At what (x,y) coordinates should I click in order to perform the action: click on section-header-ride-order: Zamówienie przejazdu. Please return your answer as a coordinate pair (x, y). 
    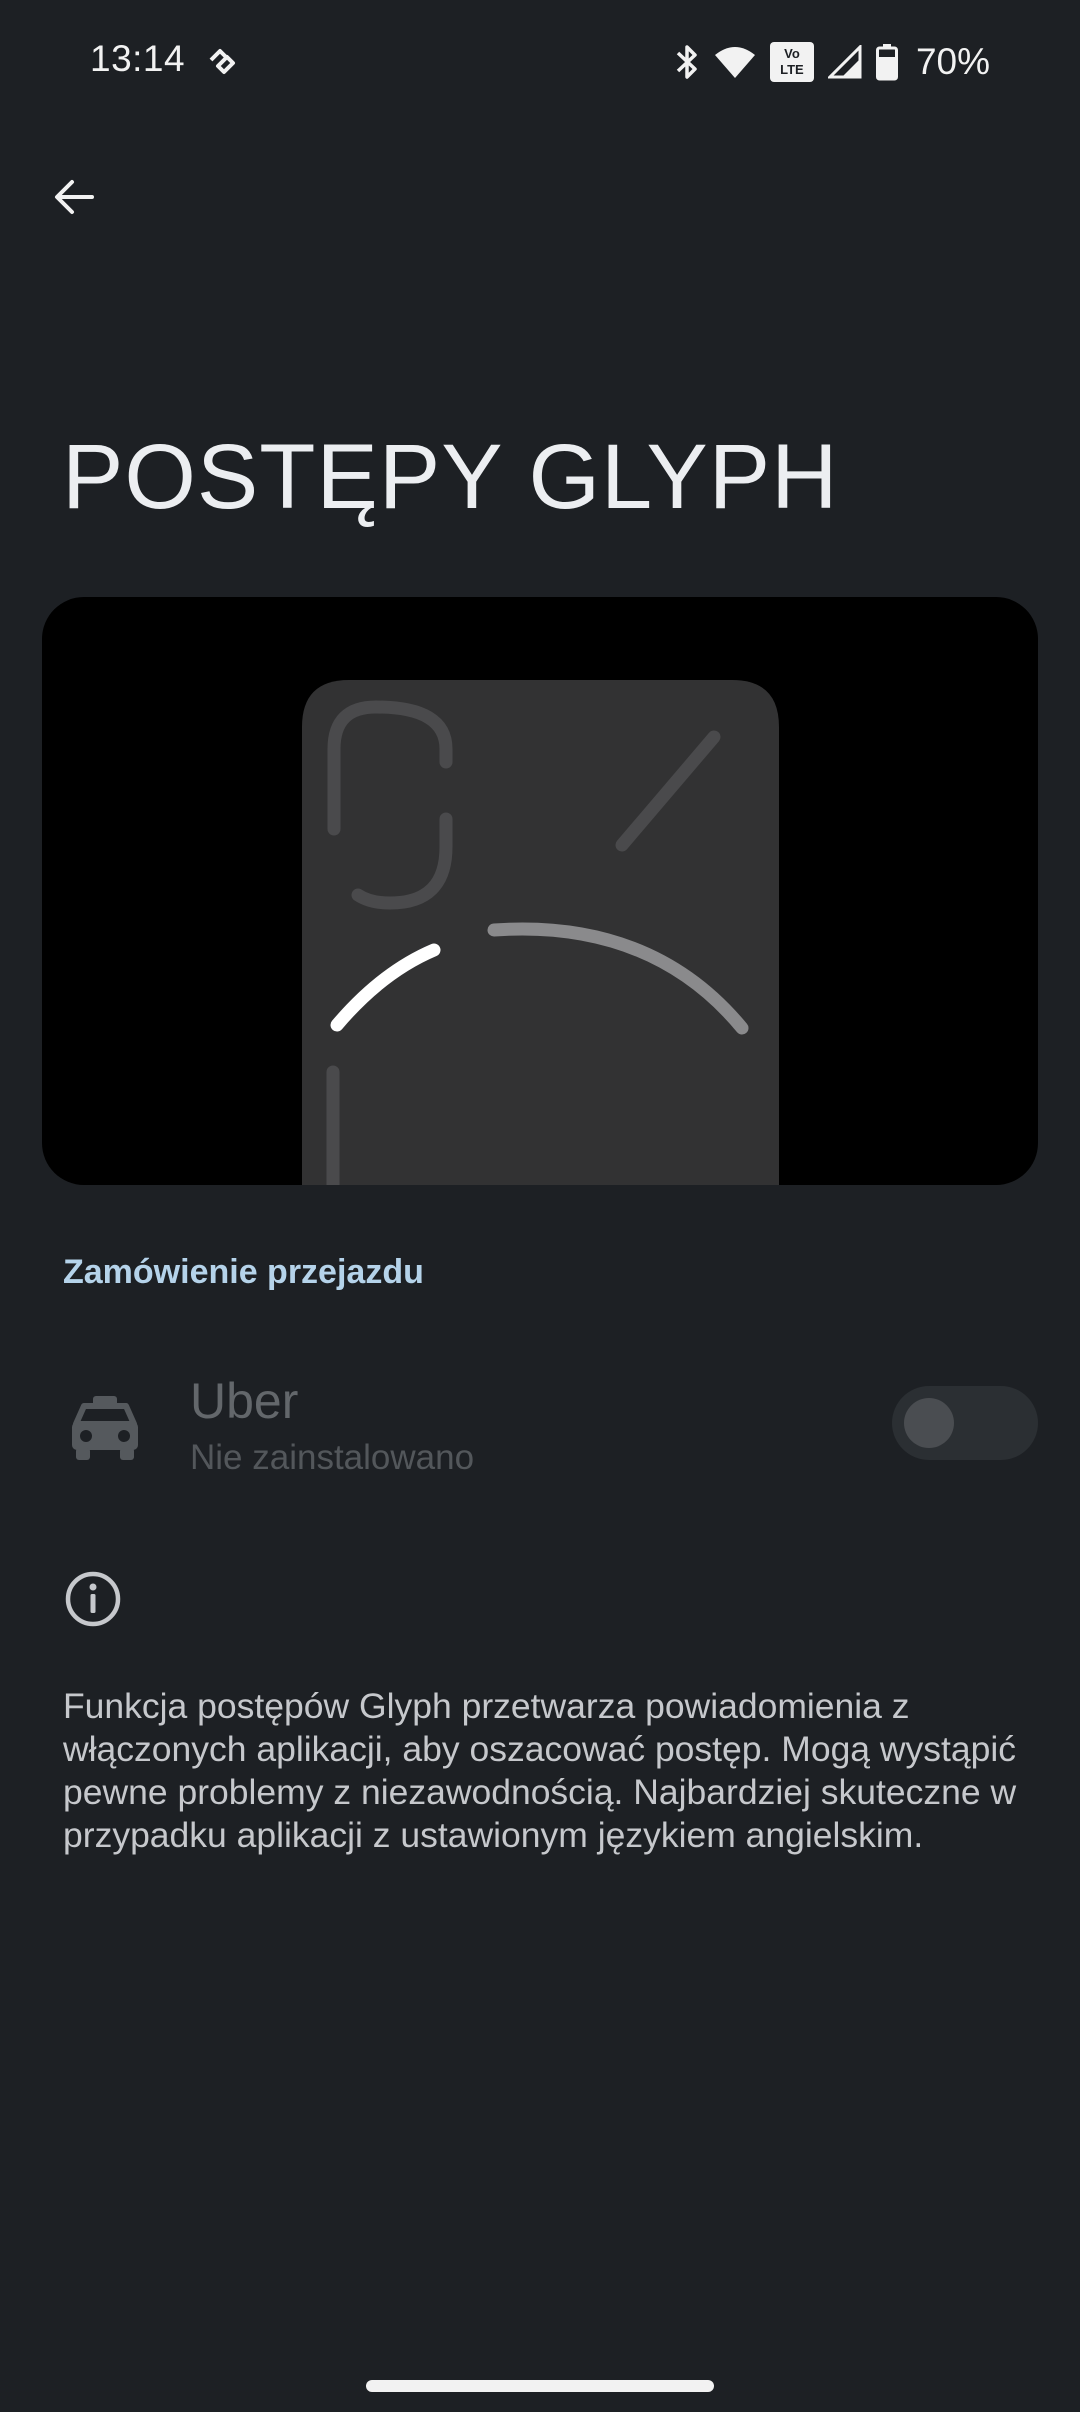
    Looking at the image, I should click on (243, 1272).